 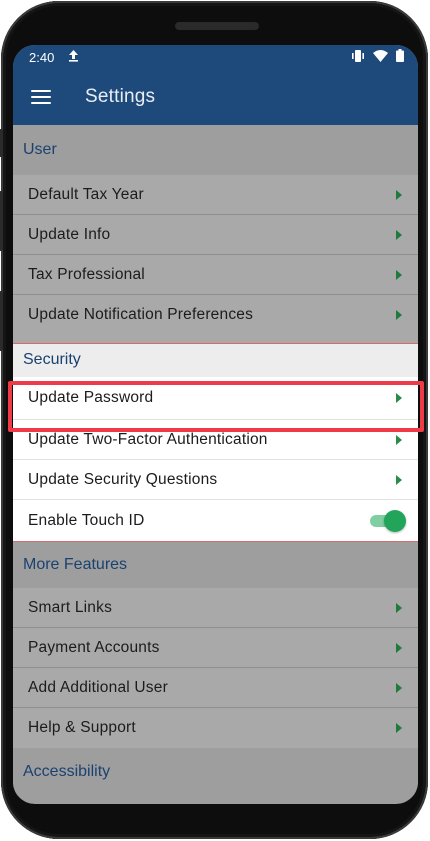 What do you see at coordinates (215, 565) in the screenshot?
I see `section-header-more-features: More Features` at bounding box center [215, 565].